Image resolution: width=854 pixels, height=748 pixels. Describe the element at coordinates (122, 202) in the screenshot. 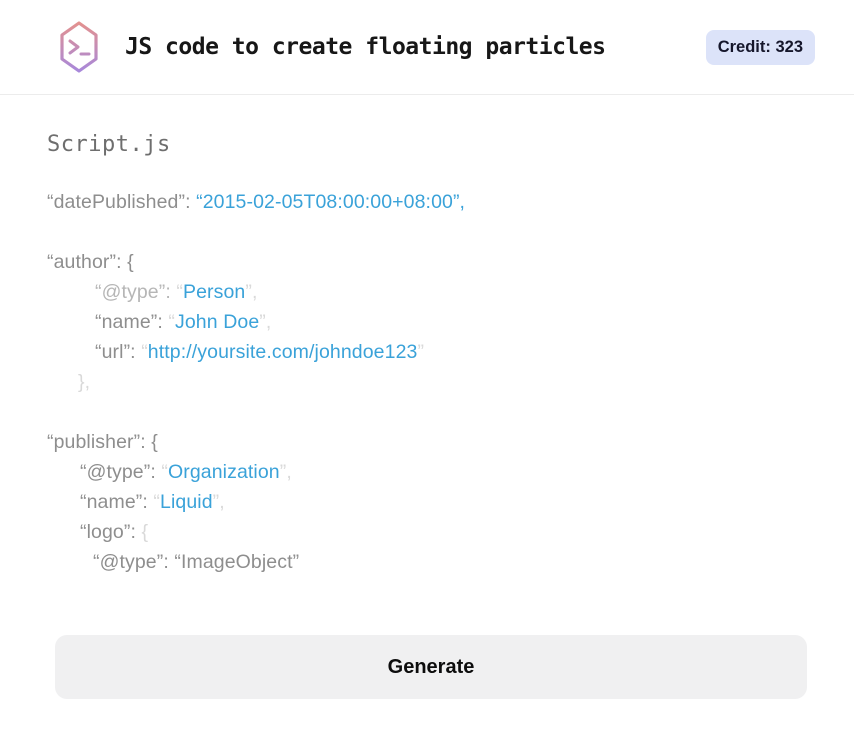

I see `code-token: “datePublished”:` at that location.